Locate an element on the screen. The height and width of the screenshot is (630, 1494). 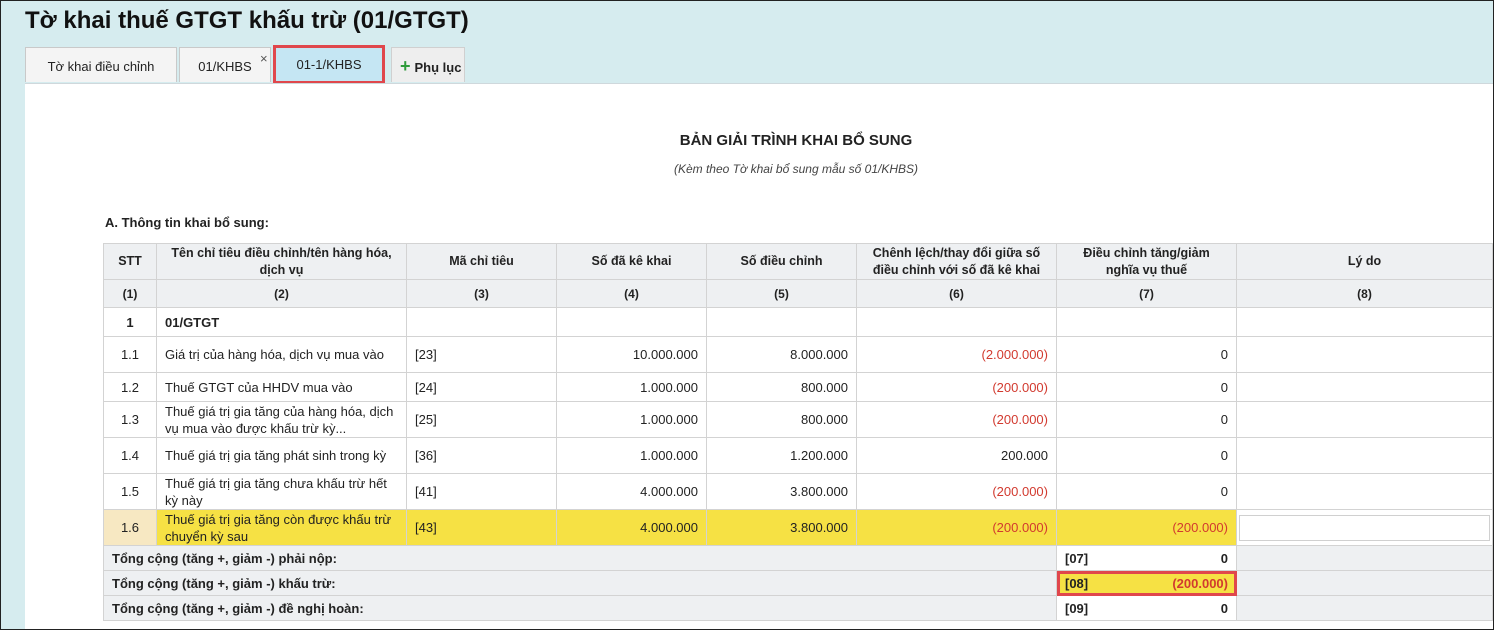
add-appendix-button: + Phụ lục is located at coordinates (428, 64).